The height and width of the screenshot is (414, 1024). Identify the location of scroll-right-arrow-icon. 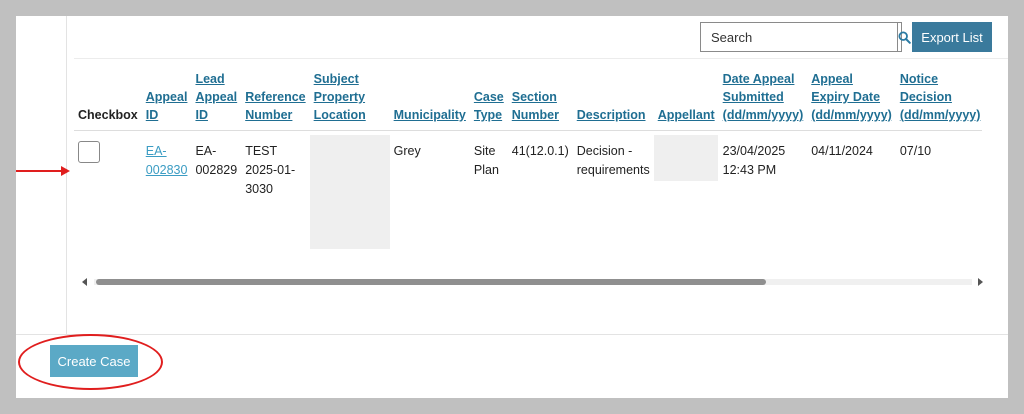
(980, 282).